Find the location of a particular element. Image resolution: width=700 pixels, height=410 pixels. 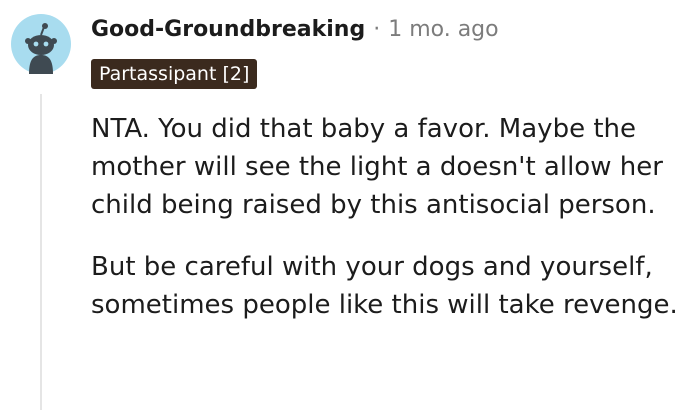

comment-header: Good-Groundbreaking · 1 mo. ago is located at coordinates (295, 29).